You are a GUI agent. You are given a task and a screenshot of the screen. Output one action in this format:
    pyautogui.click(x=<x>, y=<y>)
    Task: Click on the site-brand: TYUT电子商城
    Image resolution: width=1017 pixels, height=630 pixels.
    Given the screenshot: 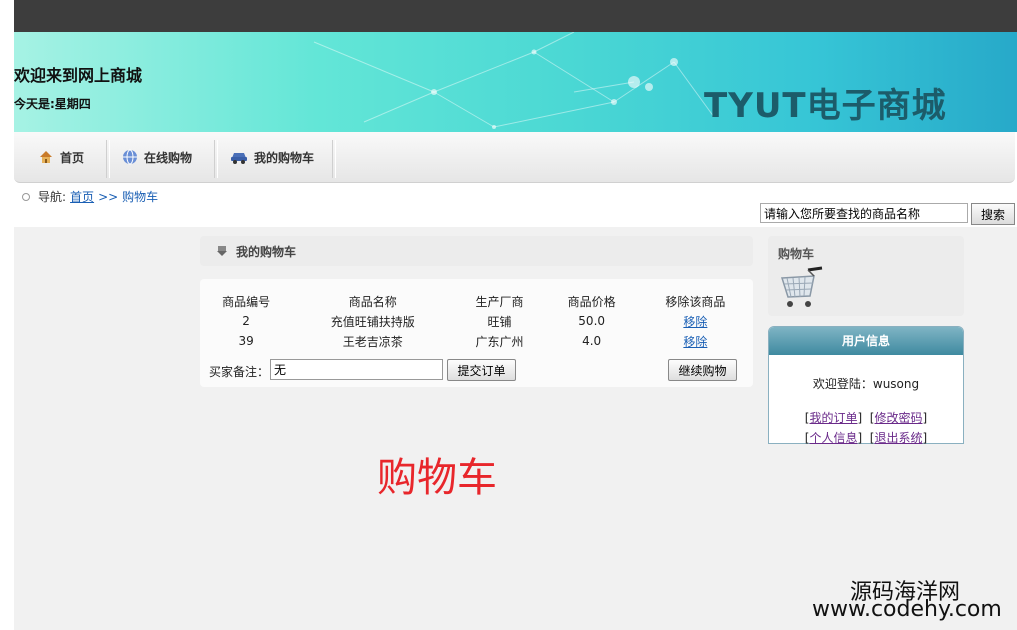 What is the action you would take?
    pyautogui.click(x=825, y=106)
    